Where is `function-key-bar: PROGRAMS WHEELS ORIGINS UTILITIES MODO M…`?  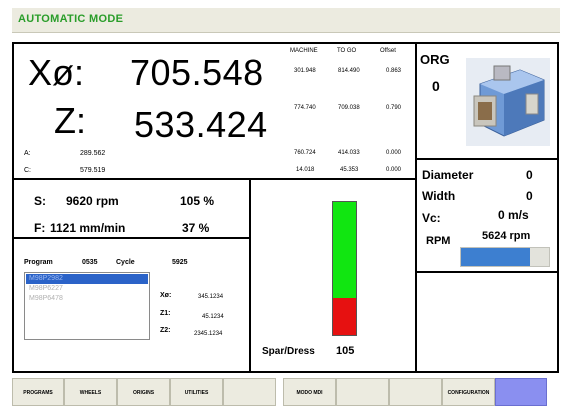 function-key-bar: PROGRAMS WHEELS ORIGINS UTILITIES MODO M… is located at coordinates (279, 392).